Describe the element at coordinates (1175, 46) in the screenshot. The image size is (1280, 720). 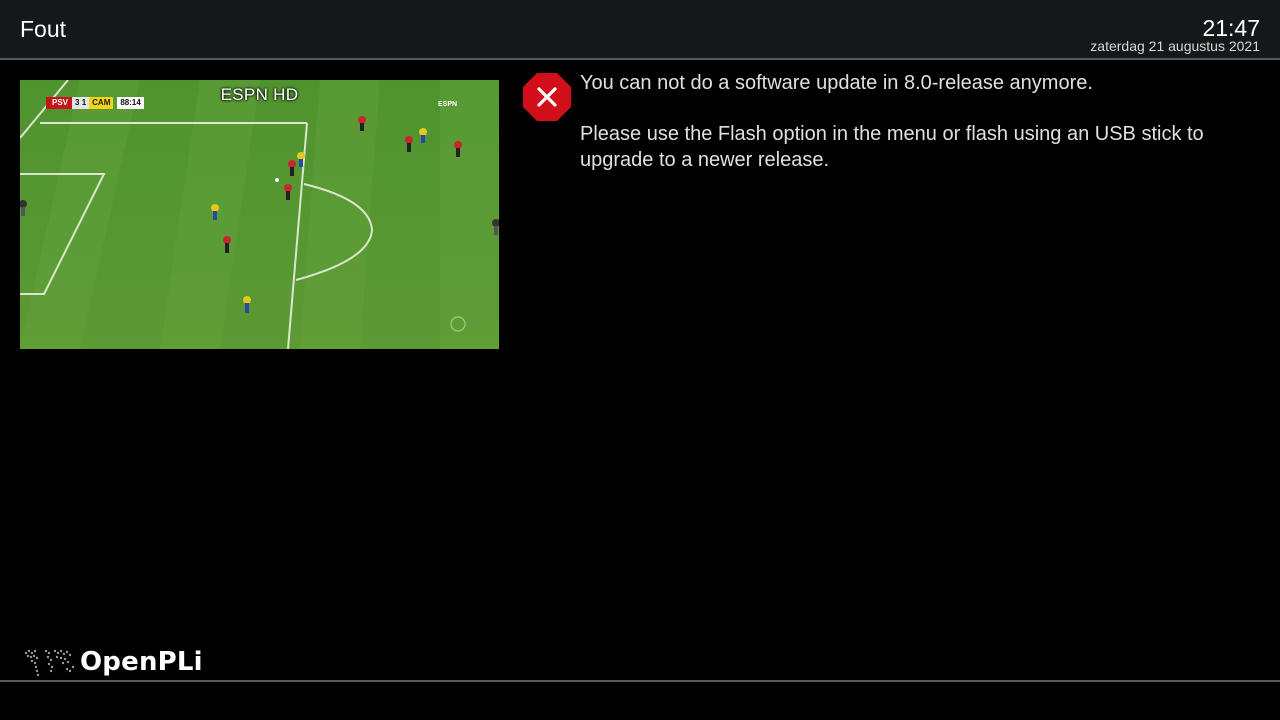
I see `date-label: zaterdag 21 augustus 2021` at that location.